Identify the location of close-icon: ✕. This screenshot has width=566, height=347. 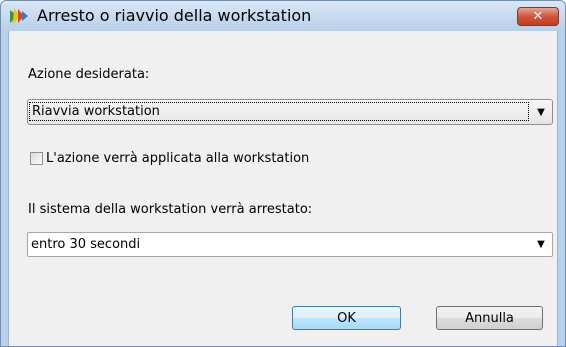
(538, 16).